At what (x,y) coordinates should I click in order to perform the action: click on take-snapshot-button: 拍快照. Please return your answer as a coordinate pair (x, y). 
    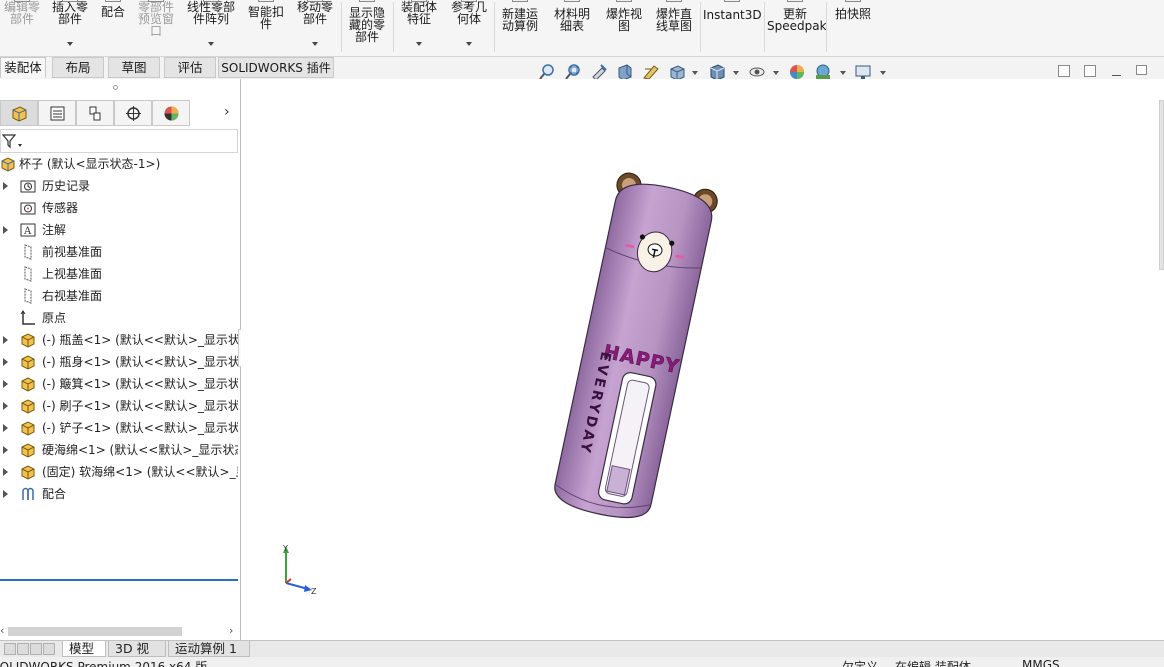
    Looking at the image, I should click on (853, 27).